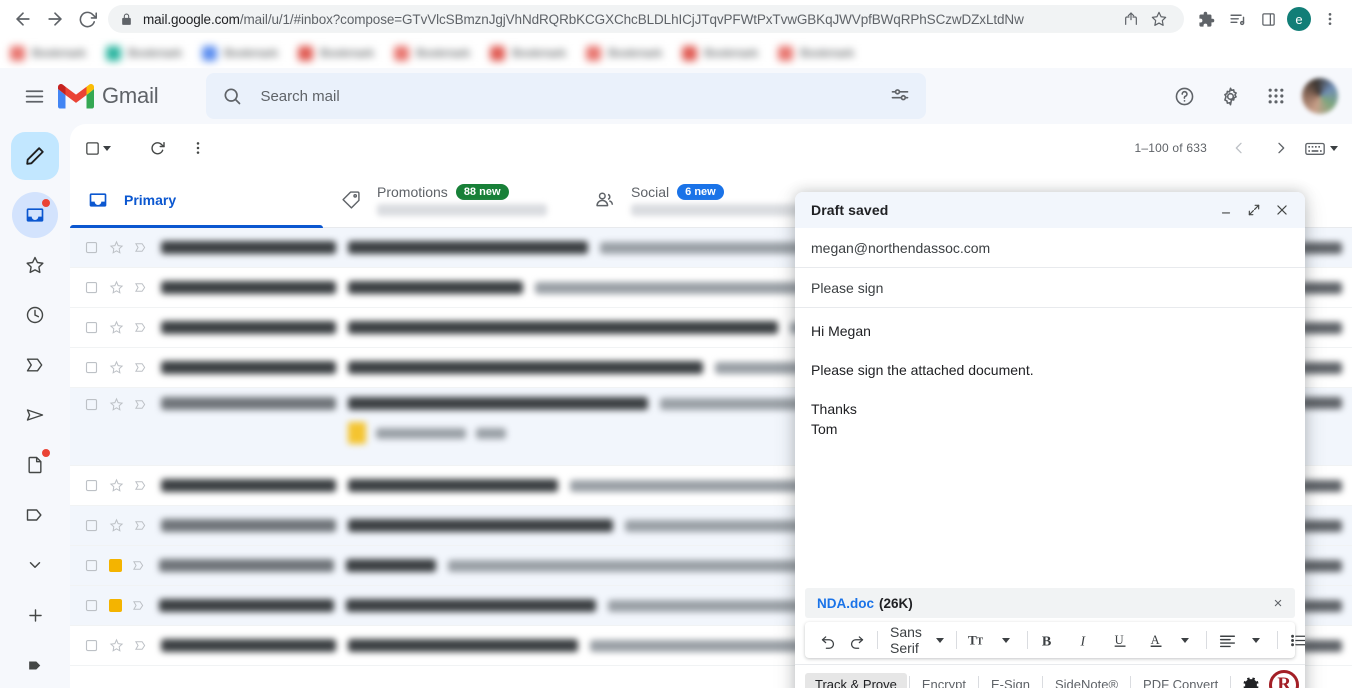 This screenshot has height=688, width=1352. What do you see at coordinates (1159, 19) in the screenshot?
I see `bookmark-star-icon` at bounding box center [1159, 19].